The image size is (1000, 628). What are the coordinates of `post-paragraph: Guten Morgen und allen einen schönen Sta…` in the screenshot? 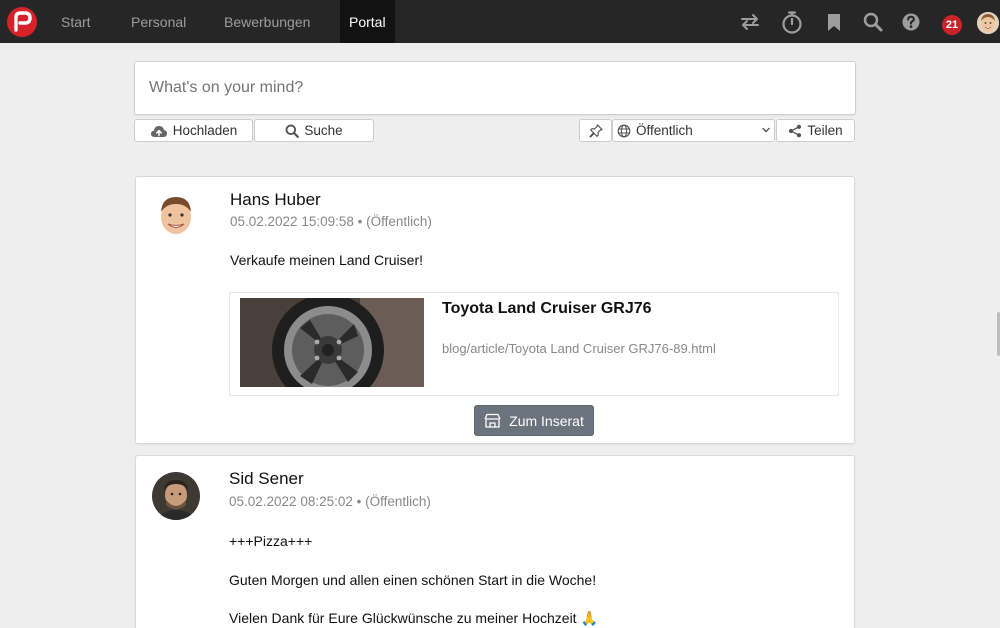 It's located at (413, 580).